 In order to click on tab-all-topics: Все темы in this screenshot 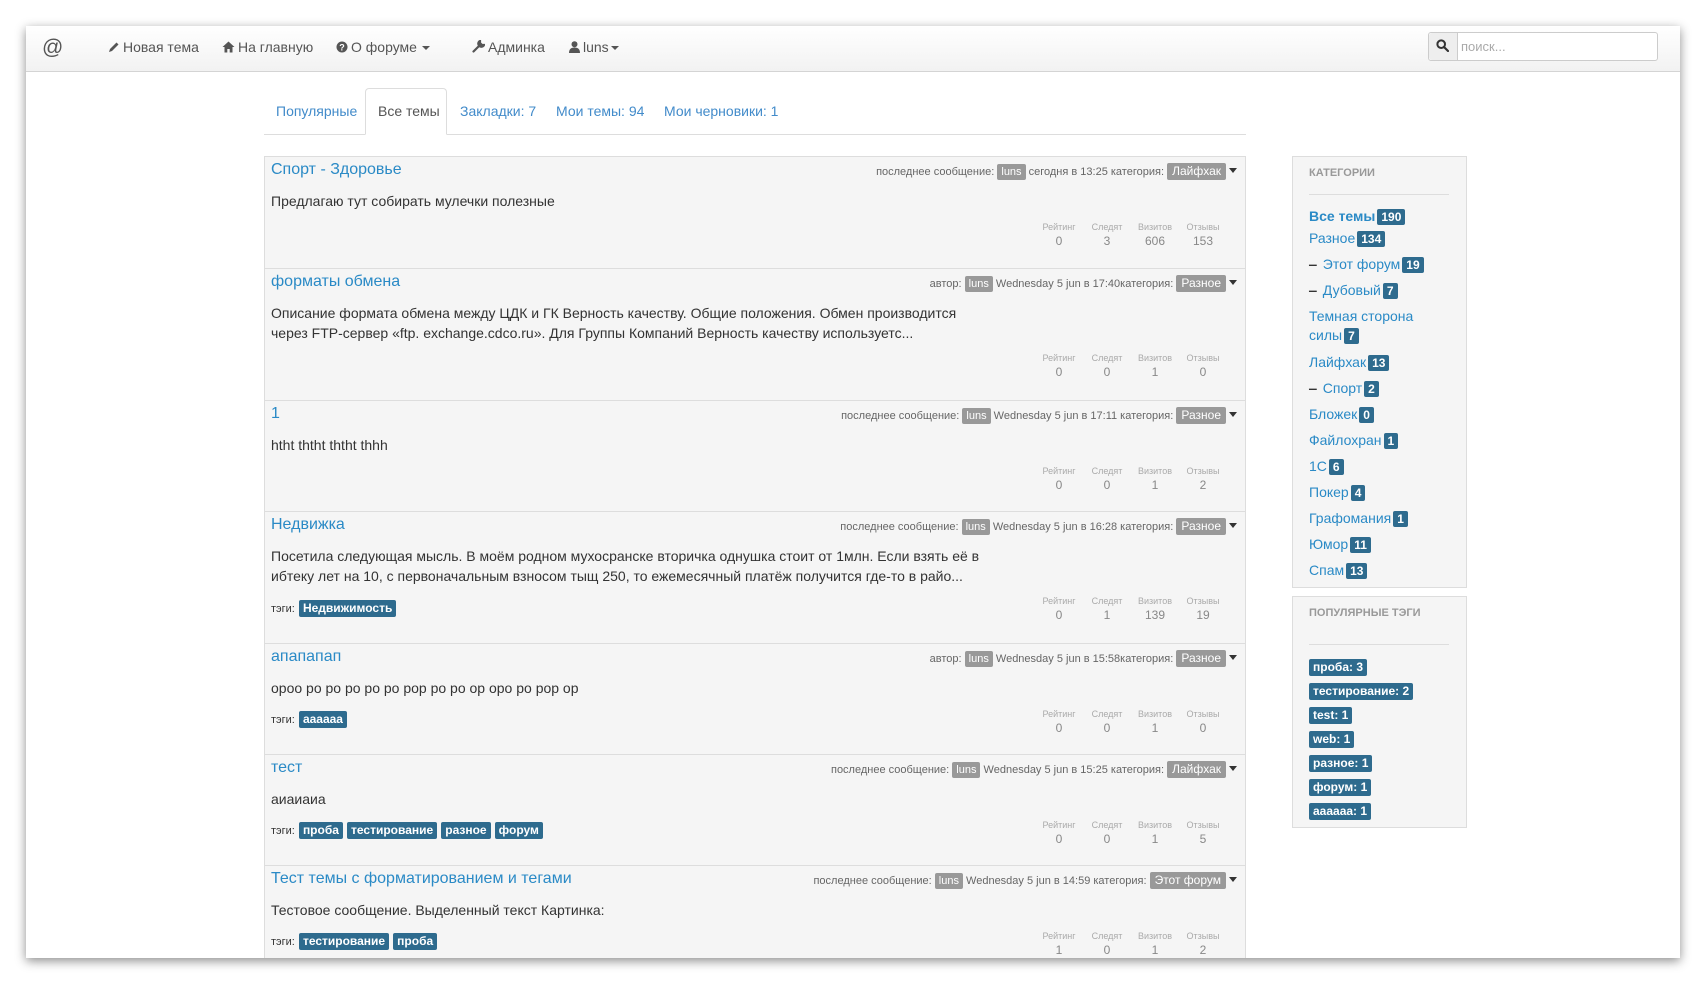, I will do `click(406, 111)`.